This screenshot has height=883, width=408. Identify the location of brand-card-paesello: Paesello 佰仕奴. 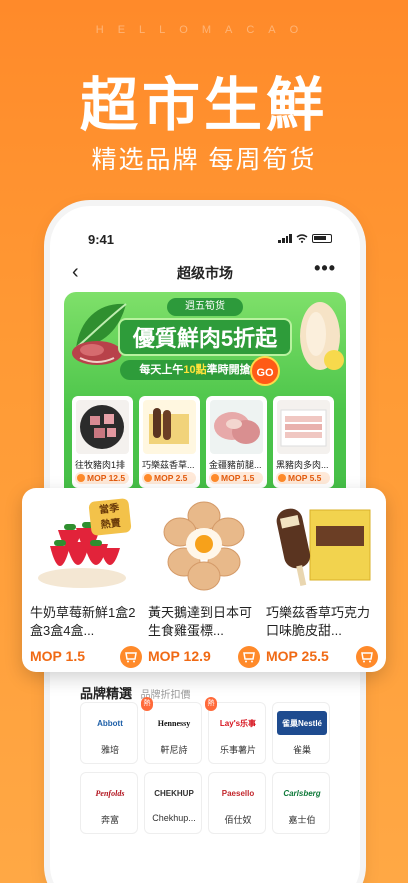
(237, 803).